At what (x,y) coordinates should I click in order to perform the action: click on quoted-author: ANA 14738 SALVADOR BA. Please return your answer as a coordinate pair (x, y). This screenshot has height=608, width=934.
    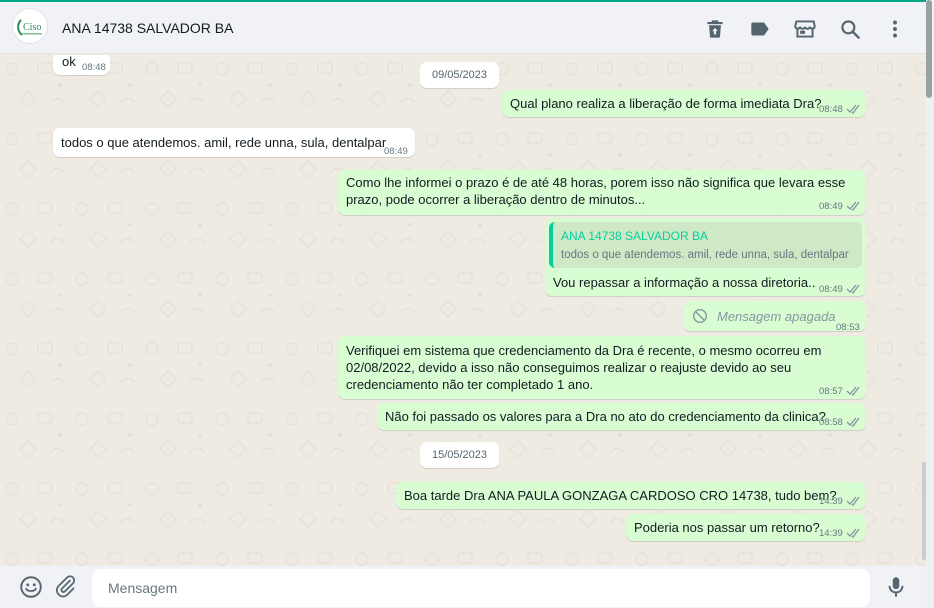
    Looking at the image, I should click on (634, 236).